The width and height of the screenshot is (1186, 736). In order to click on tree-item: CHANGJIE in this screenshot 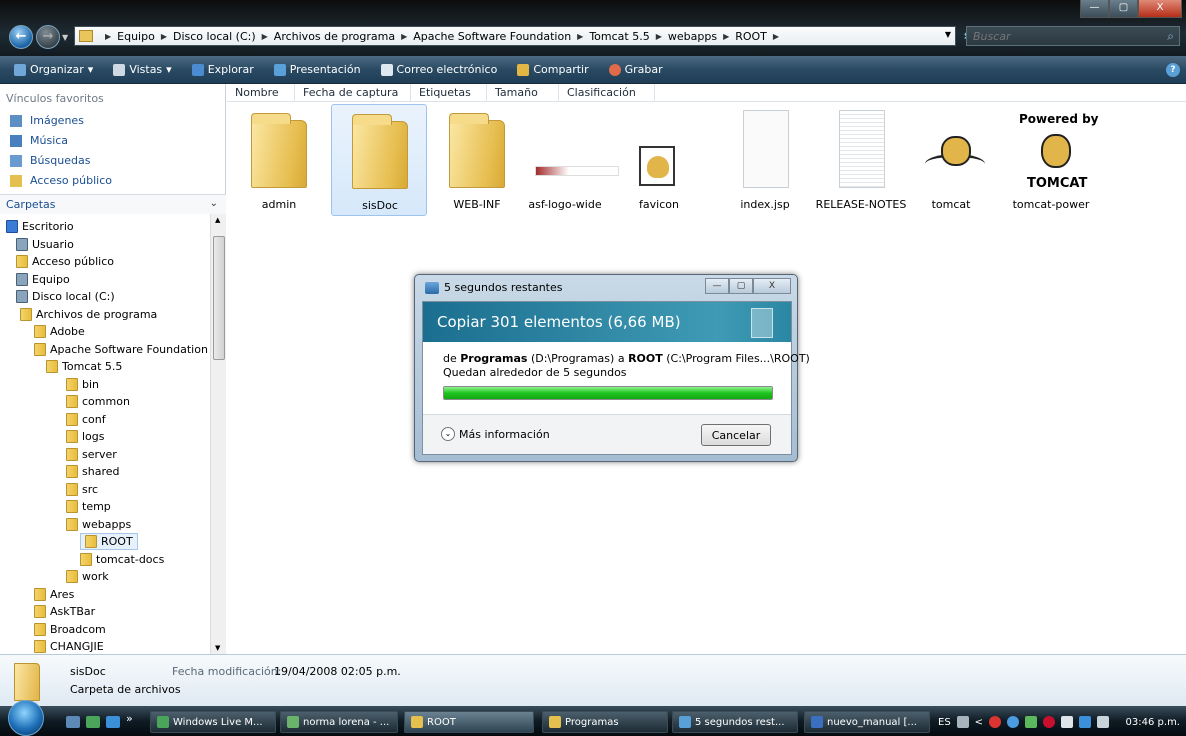, I will do `click(69, 646)`.